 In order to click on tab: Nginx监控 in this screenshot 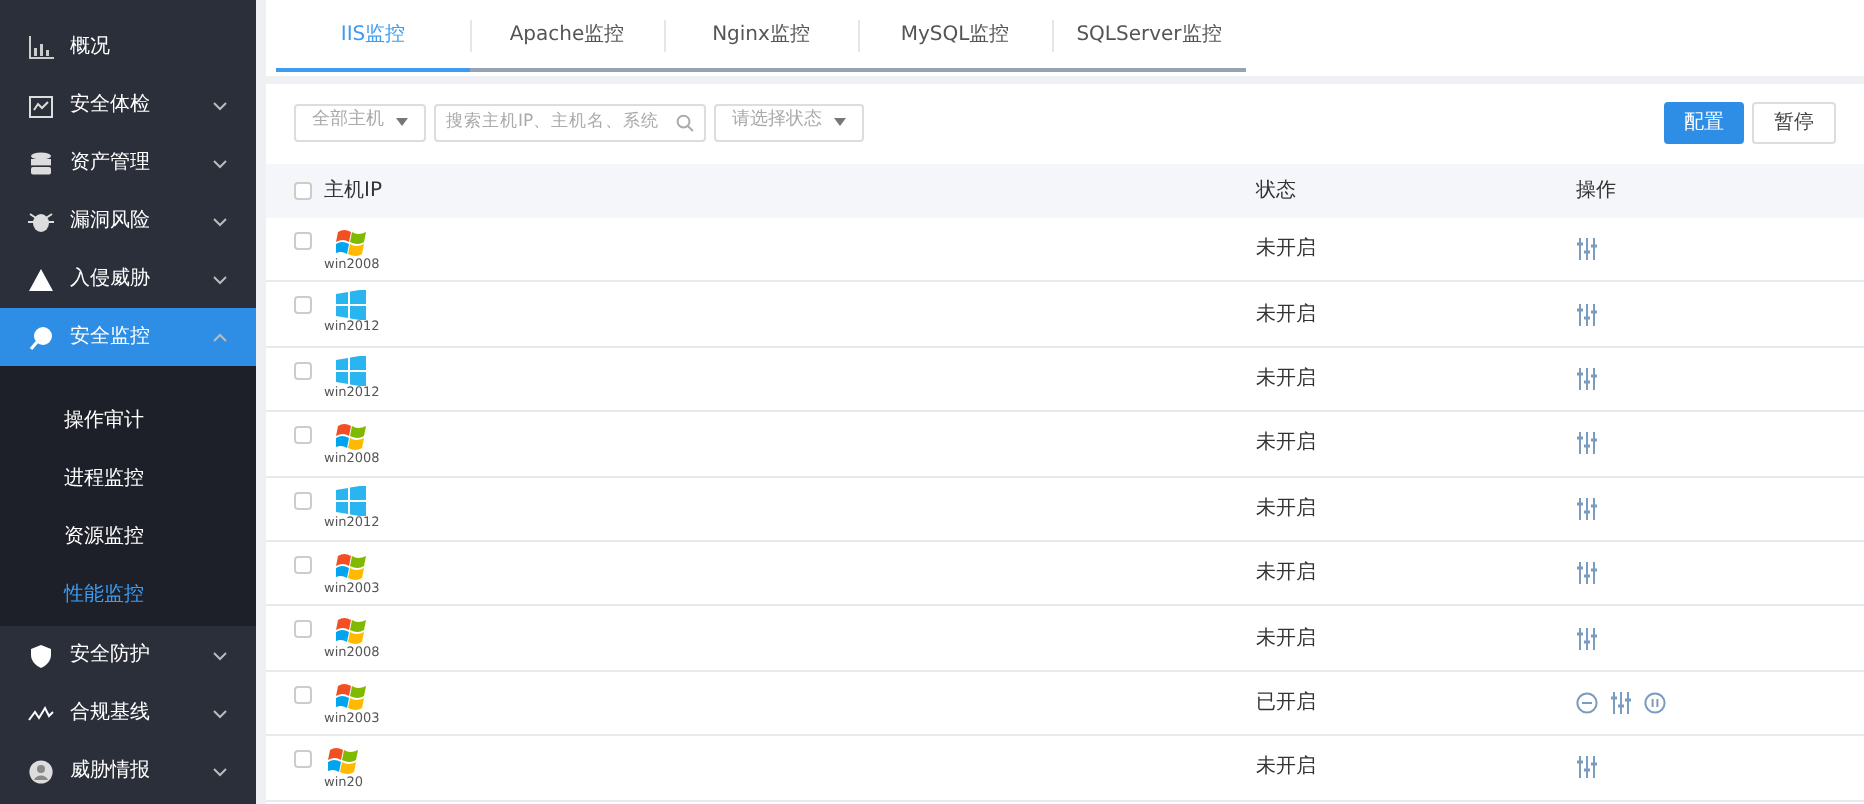, I will do `click(761, 36)`.